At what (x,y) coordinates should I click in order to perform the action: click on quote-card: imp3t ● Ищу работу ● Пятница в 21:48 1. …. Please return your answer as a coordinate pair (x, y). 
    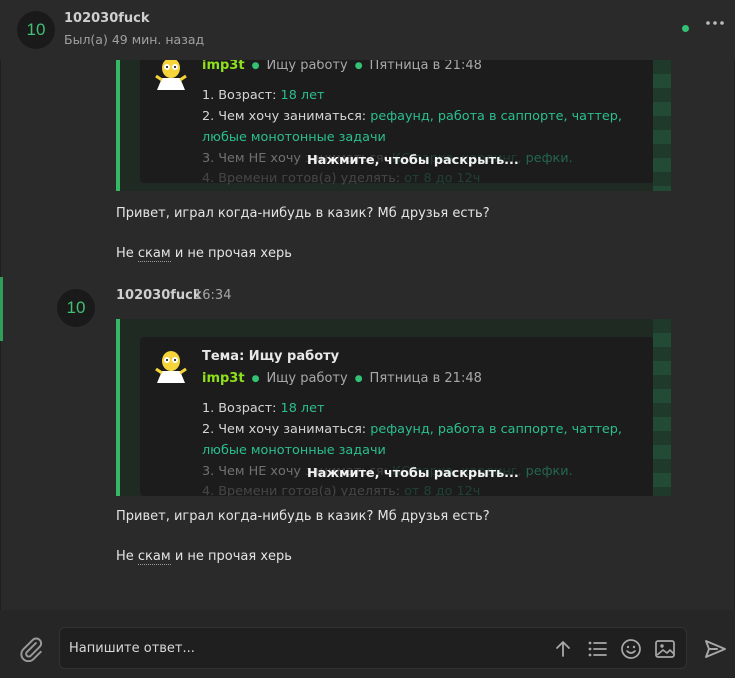
    Looking at the image, I should click on (397, 123).